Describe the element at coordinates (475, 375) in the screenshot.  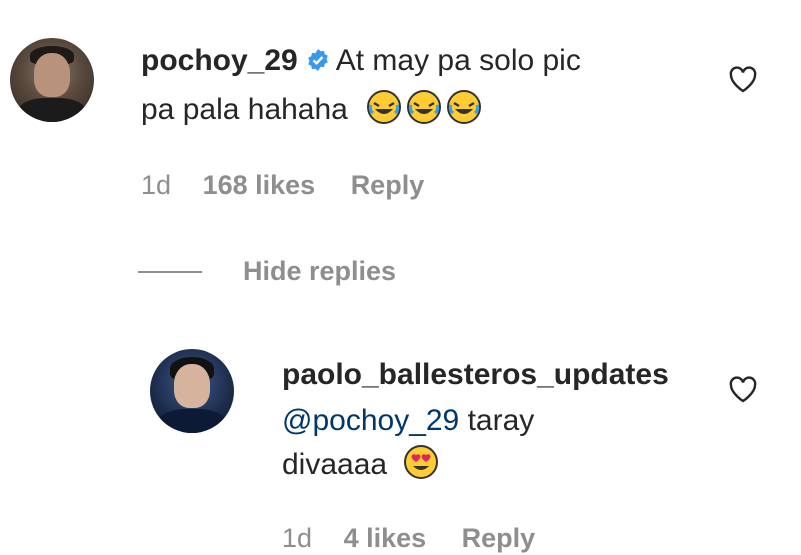
I see `reply-username: paolo_ballesteros_updates` at that location.